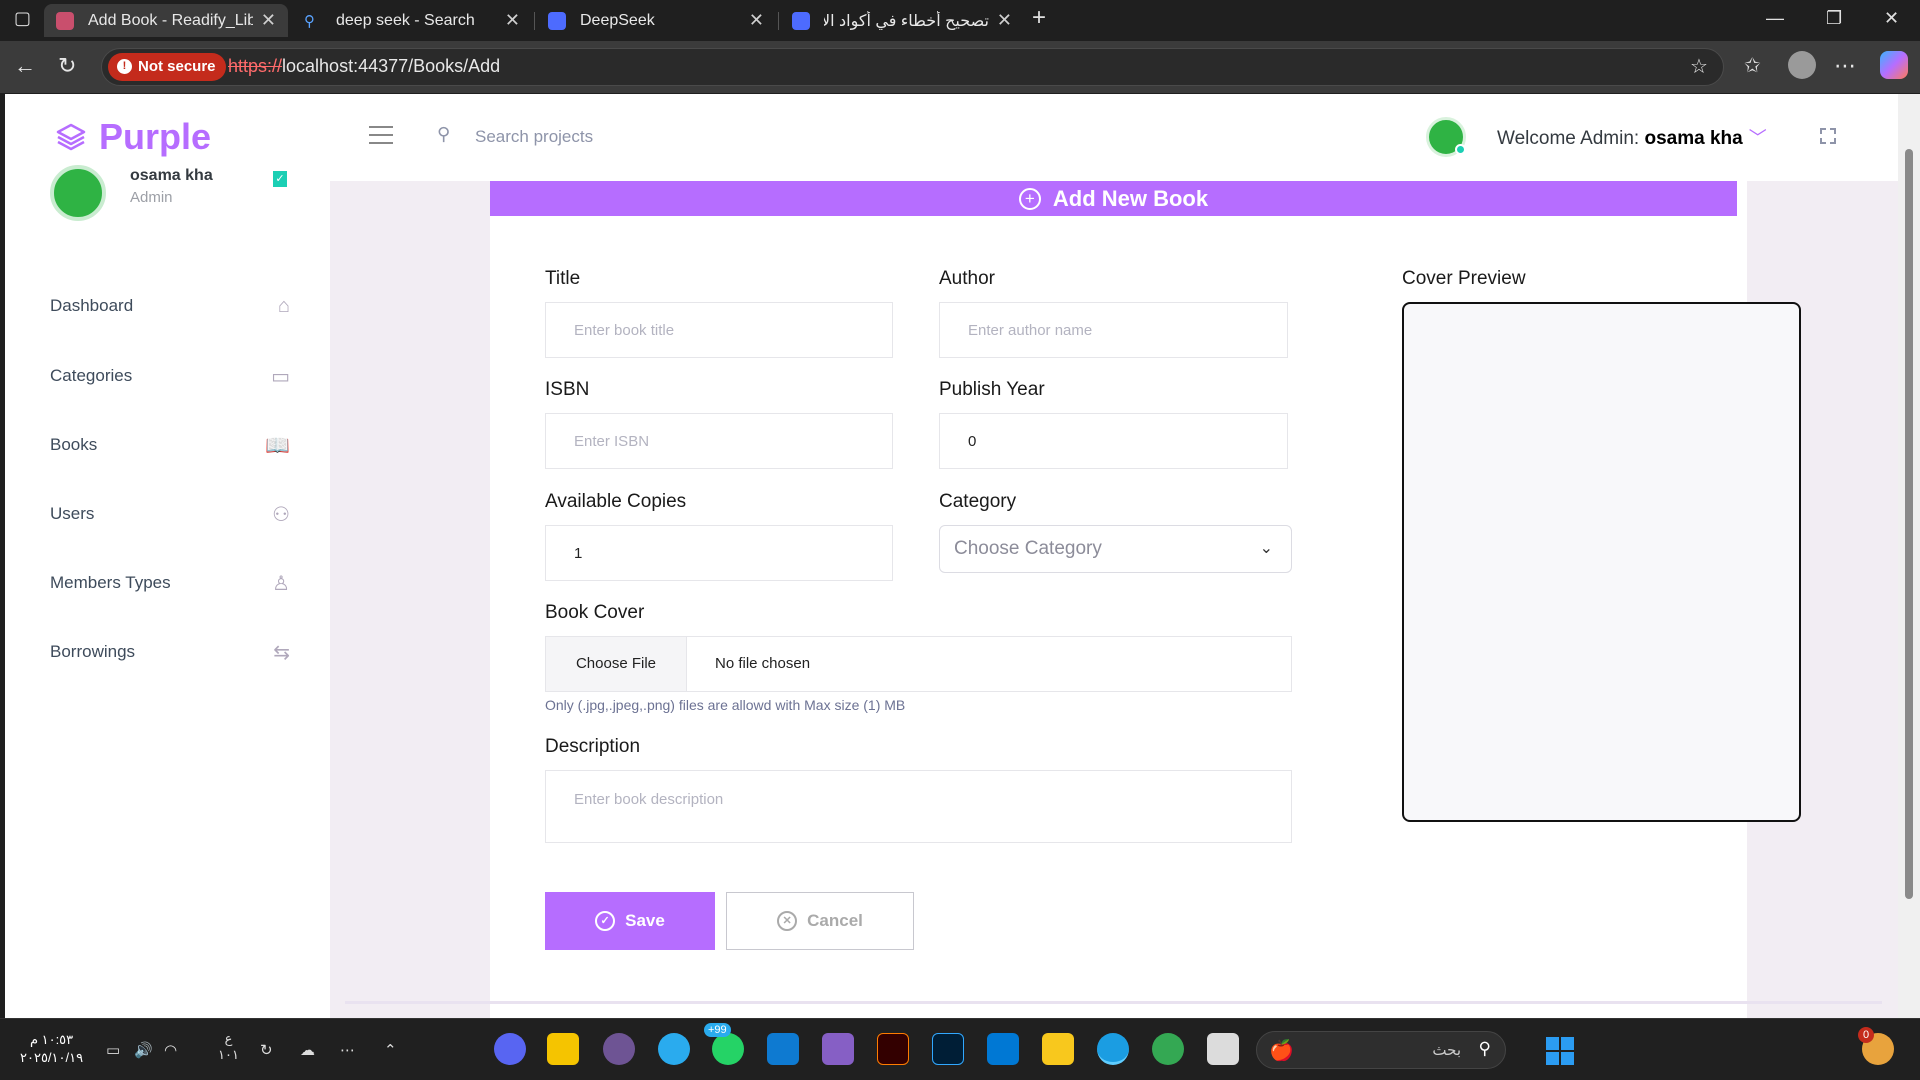 Image resolution: width=1920 pixels, height=1080 pixels. What do you see at coordinates (510, 1049) in the screenshot?
I see `discord-icon` at bounding box center [510, 1049].